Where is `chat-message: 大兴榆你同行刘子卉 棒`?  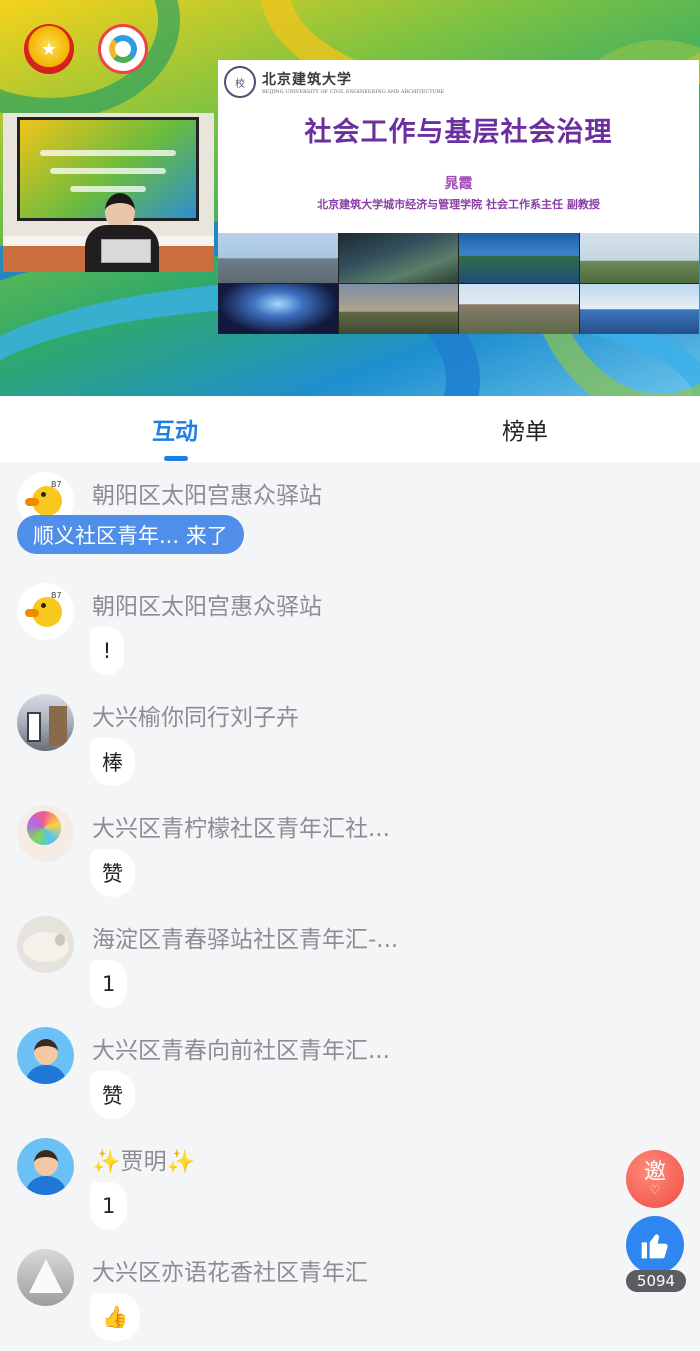 chat-message: 大兴榆你同行刘子卉 棒 is located at coordinates (310, 739).